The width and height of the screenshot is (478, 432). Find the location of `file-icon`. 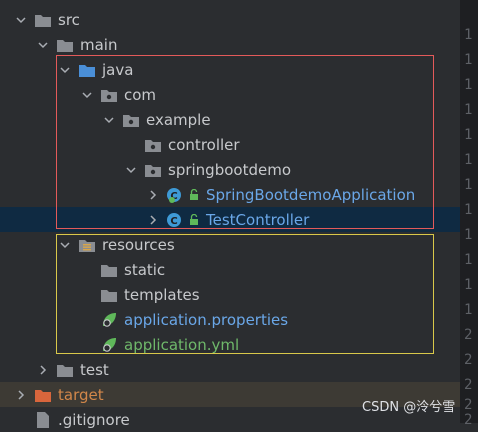

file-icon is located at coordinates (43, 420).